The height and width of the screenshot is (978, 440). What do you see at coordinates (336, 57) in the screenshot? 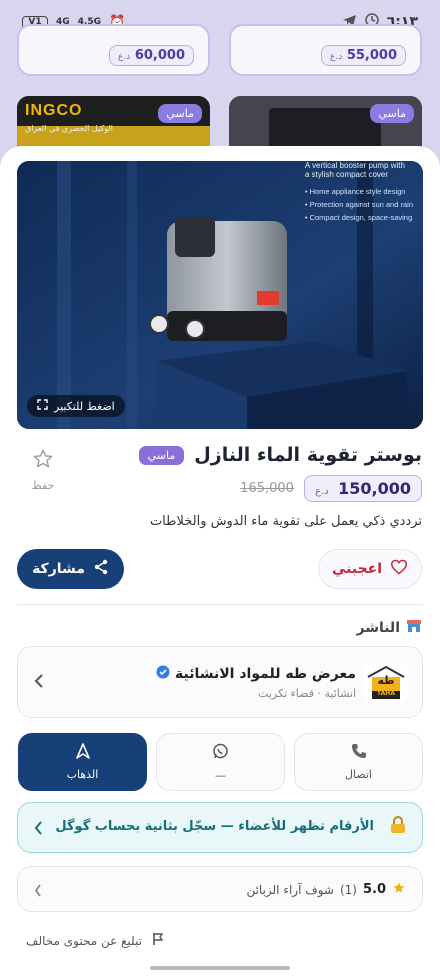
I see `bg-price-right-currency: د.ع` at bounding box center [336, 57].